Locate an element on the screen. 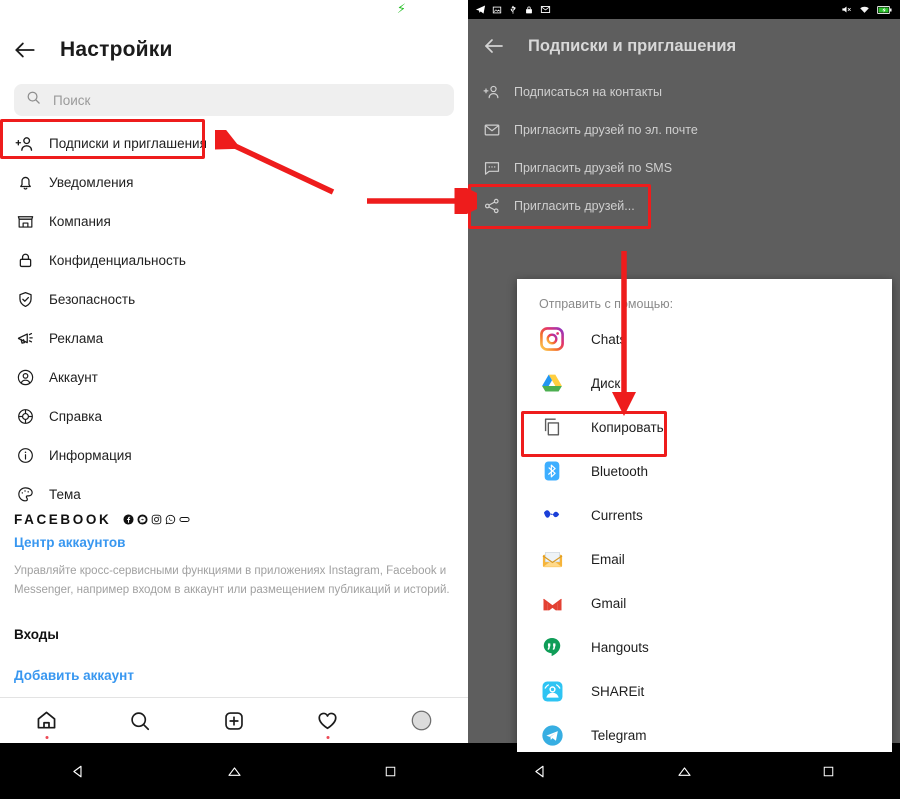 The image size is (900, 799). share-target-email: Email is located at coordinates (704, 559).